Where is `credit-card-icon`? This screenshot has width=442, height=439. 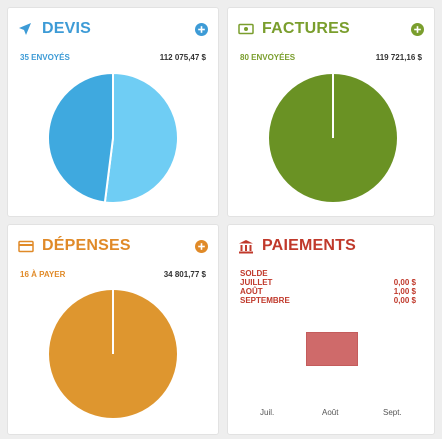 credit-card-icon is located at coordinates (26, 246).